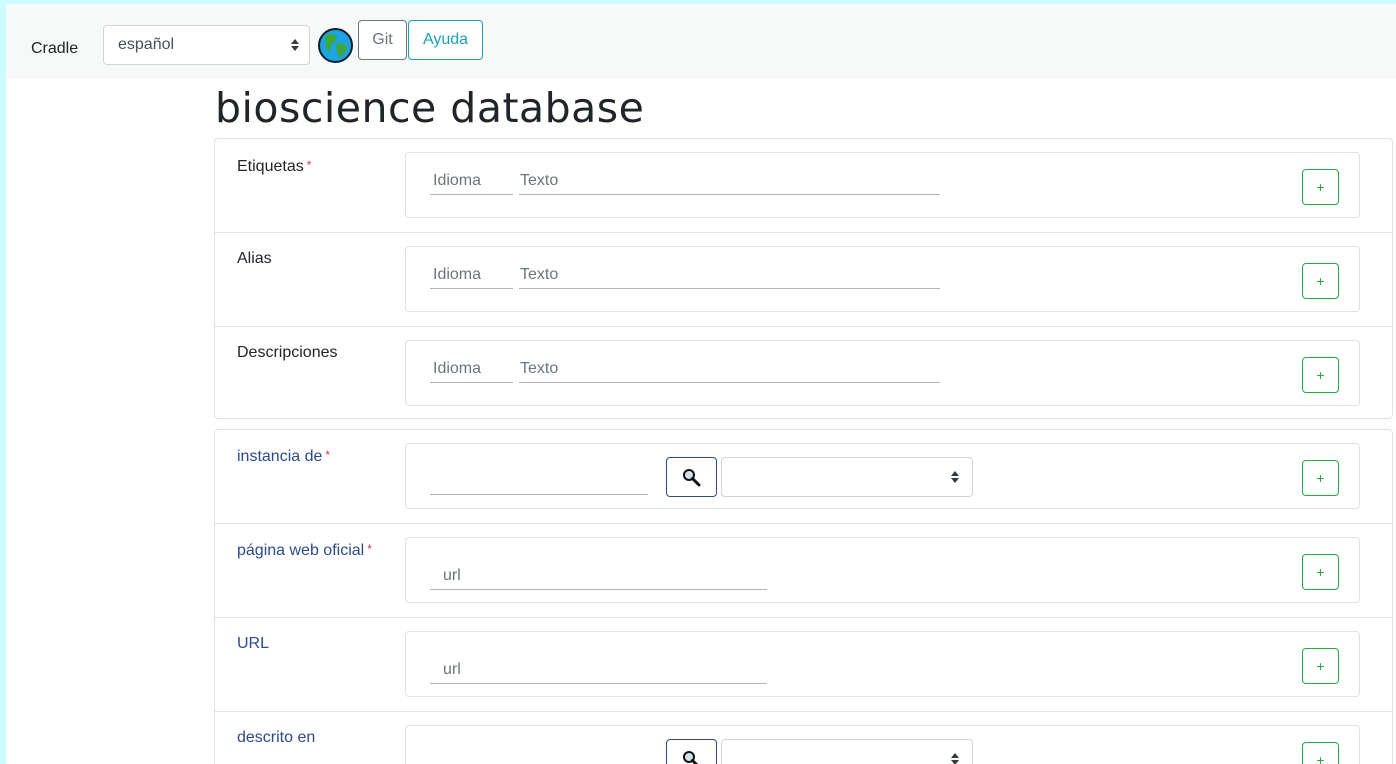  Describe the element at coordinates (1320, 375) in the screenshot. I see `add-description-button: +` at that location.